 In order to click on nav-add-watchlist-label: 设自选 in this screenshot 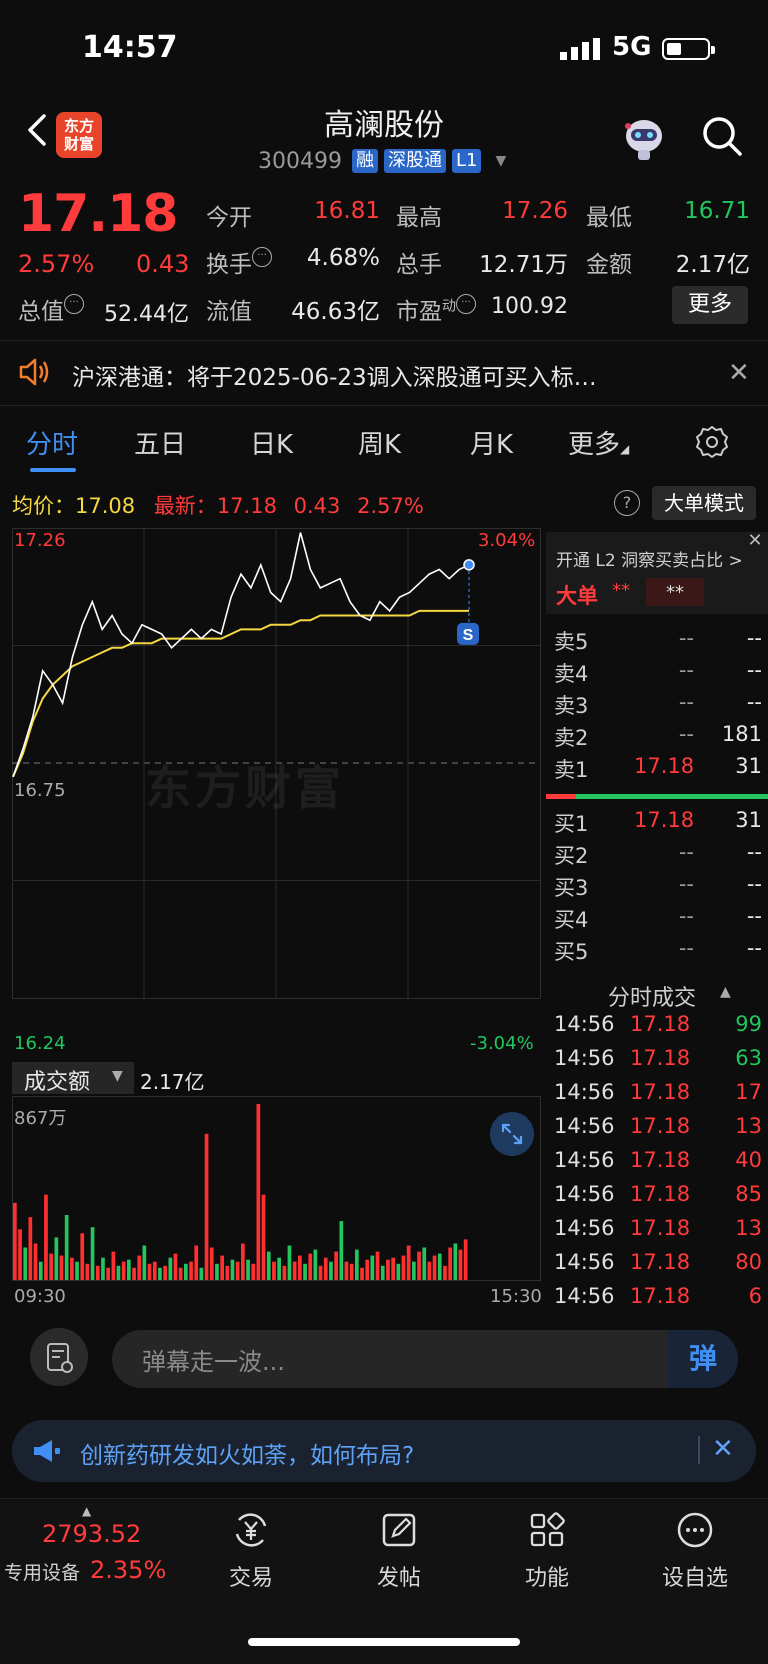, I will do `click(694, 1578)`.